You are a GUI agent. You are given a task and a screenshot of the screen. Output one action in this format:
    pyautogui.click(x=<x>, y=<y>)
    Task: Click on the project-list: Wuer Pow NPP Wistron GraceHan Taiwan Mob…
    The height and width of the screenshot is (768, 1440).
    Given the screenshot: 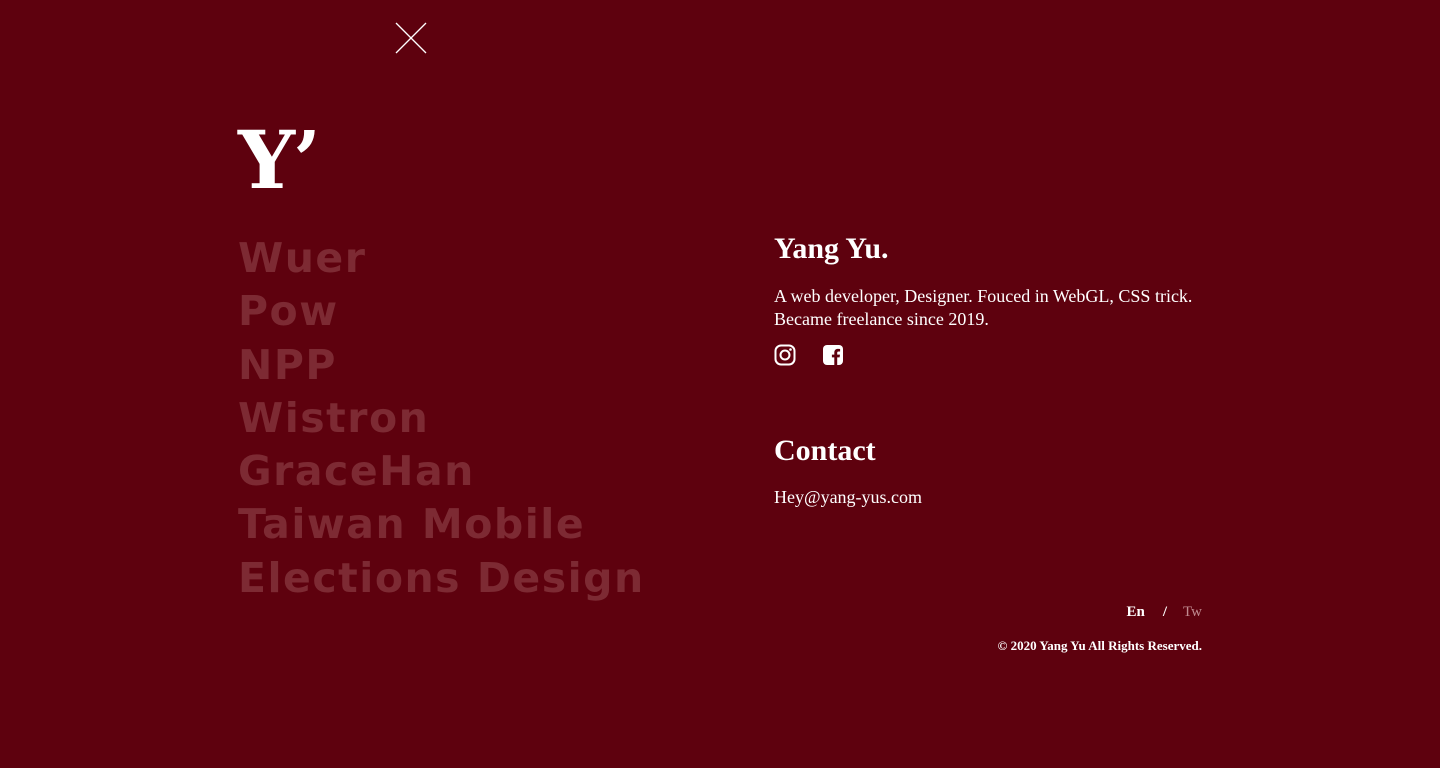 What is the action you would take?
    pyautogui.click(x=441, y=418)
    